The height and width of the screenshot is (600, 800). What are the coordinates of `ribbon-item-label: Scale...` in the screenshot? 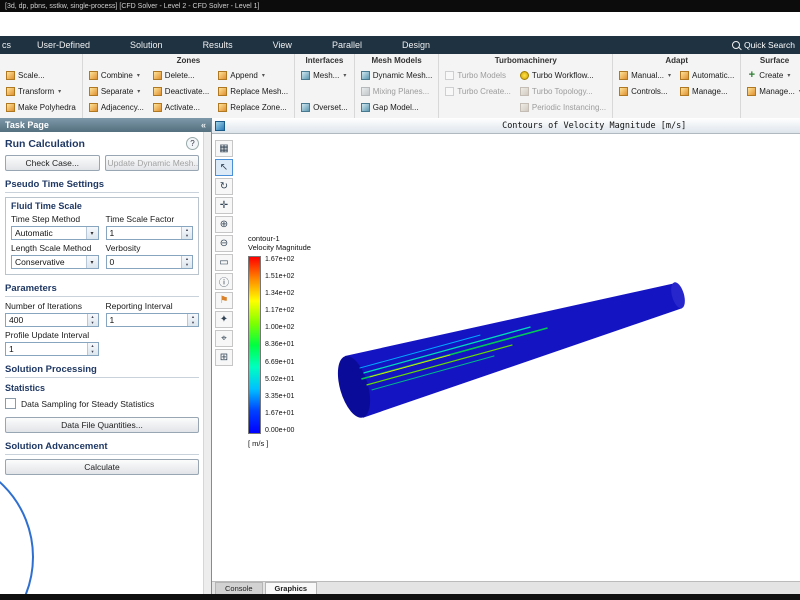 It's located at (31, 75).